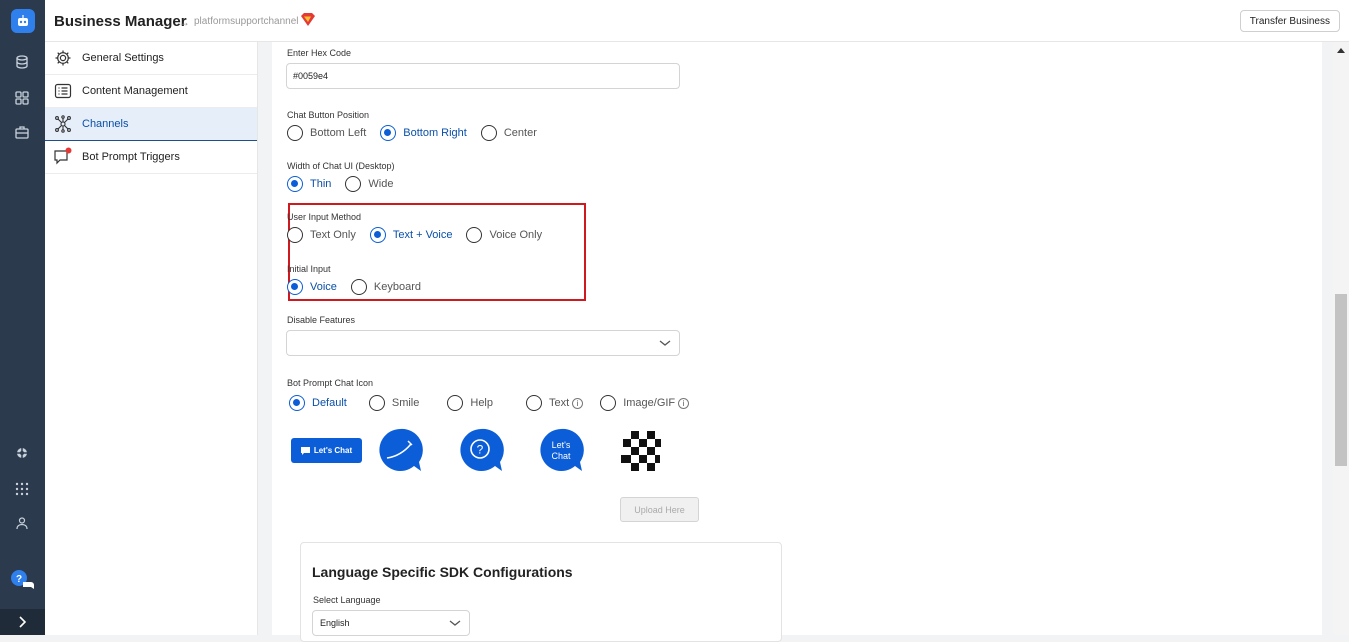  I want to click on radio-default: Default, so click(318, 403).